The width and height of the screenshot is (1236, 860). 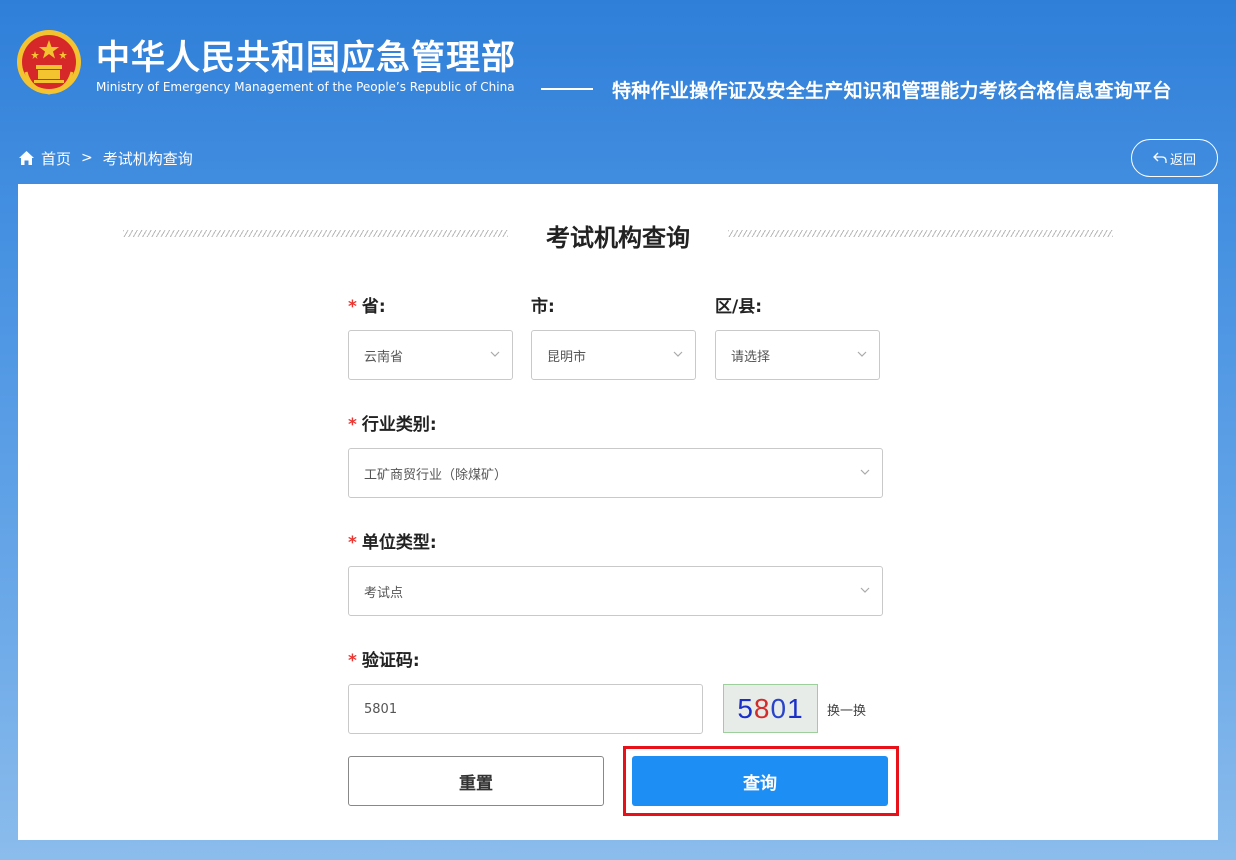 I want to click on industry-label: * 行业类别:, so click(x=392, y=425).